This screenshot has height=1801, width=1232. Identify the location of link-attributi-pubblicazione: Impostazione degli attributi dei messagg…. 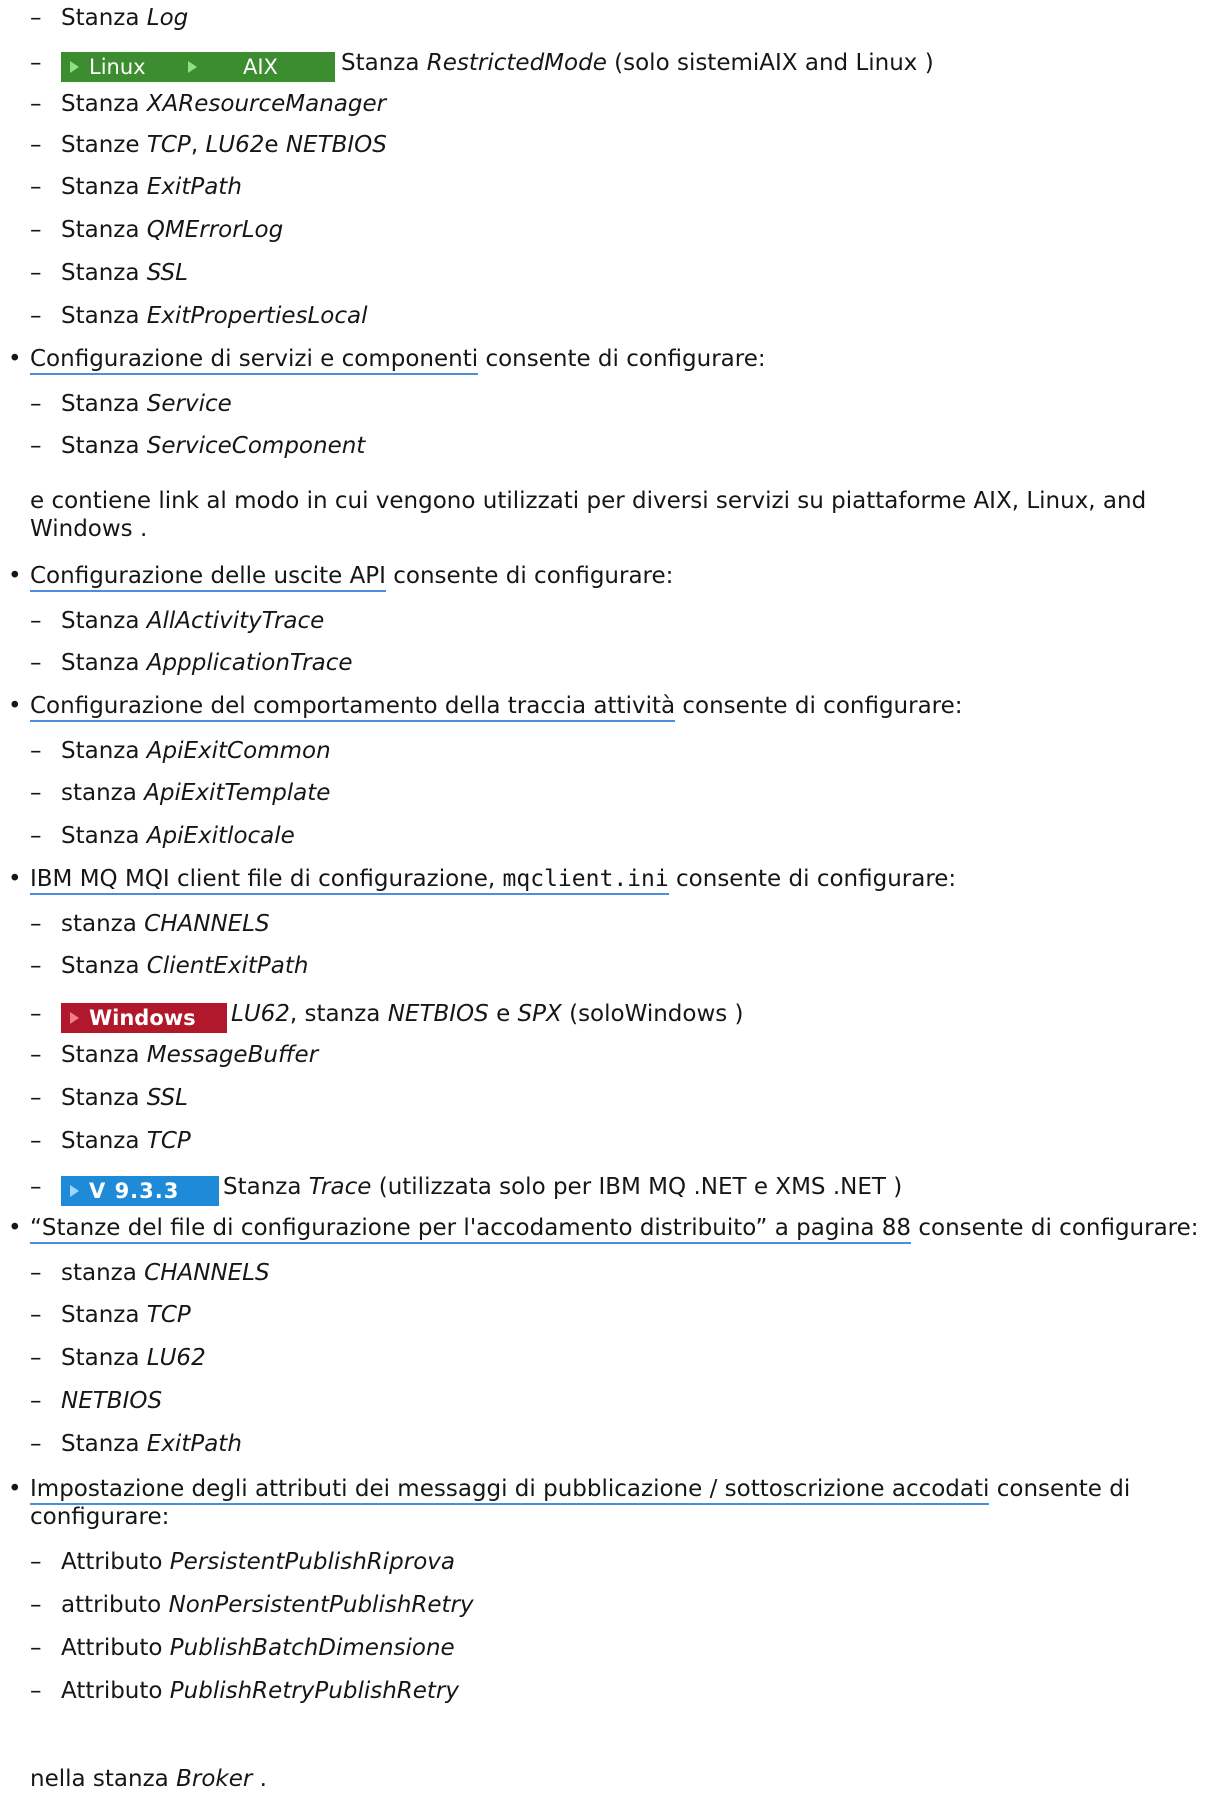
(510, 1490).